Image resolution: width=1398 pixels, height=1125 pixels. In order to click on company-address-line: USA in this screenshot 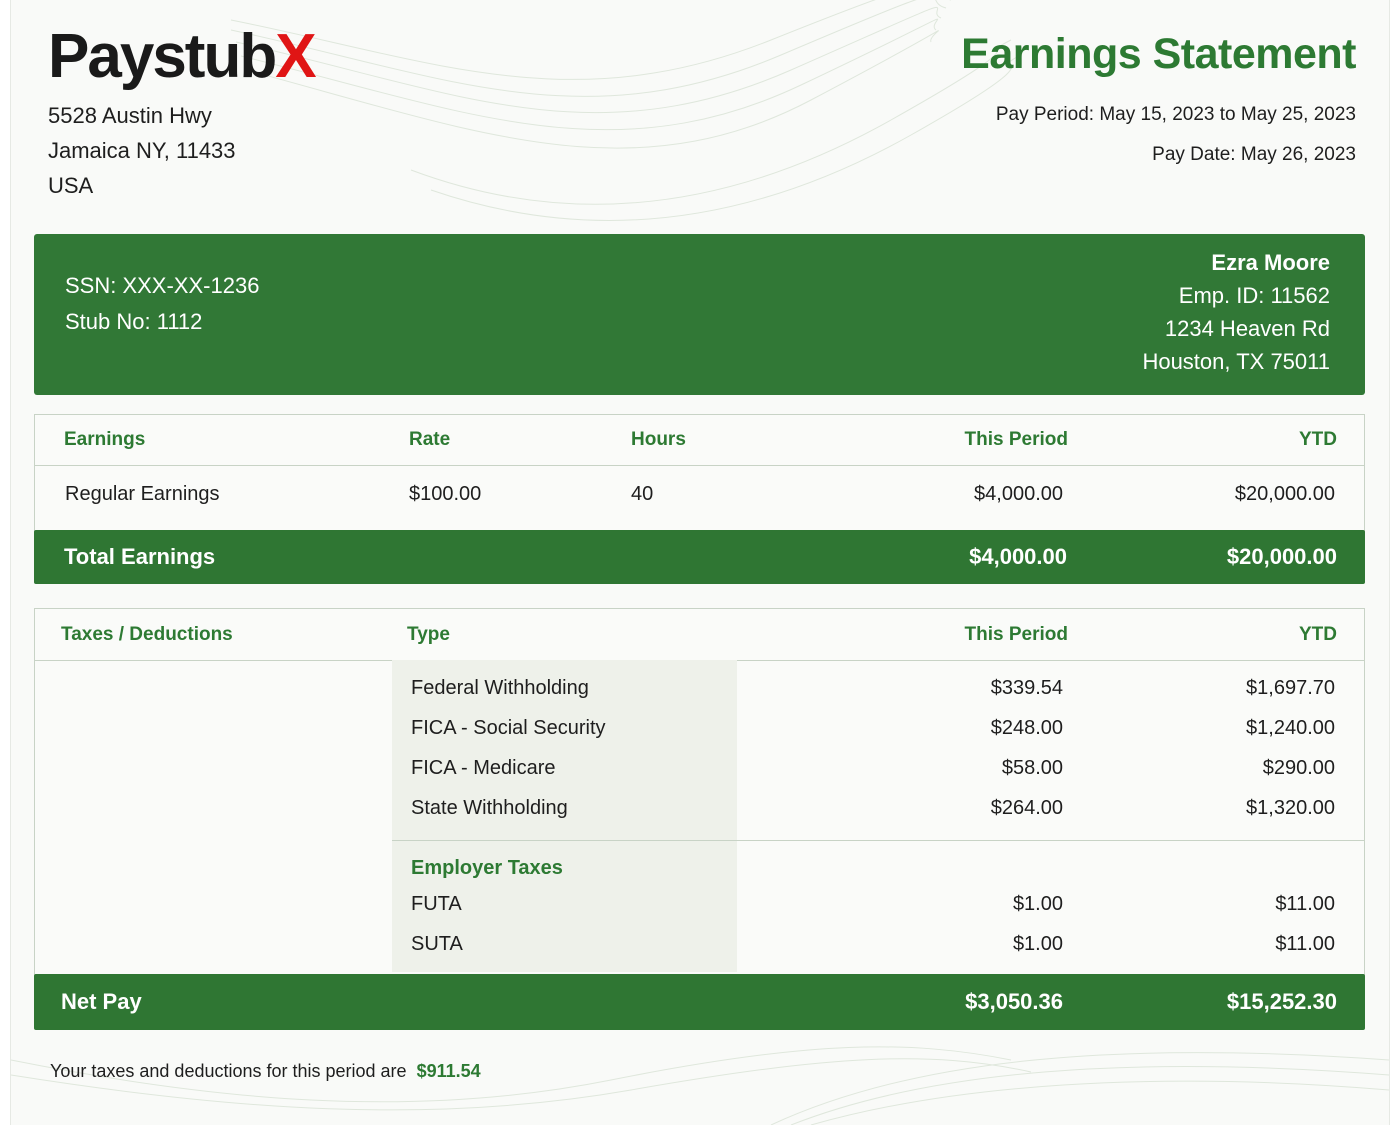, I will do `click(71, 185)`.